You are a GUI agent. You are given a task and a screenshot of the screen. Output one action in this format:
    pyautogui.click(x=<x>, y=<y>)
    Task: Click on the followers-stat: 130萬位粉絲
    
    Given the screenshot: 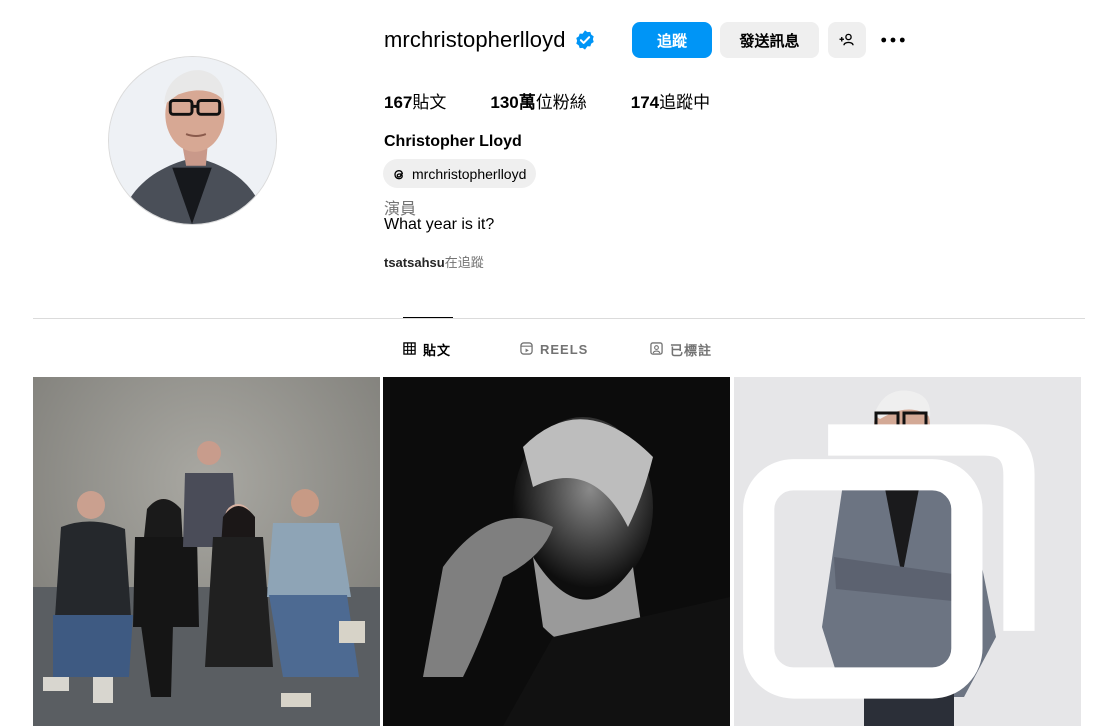 What is the action you would take?
    pyautogui.click(x=538, y=100)
    